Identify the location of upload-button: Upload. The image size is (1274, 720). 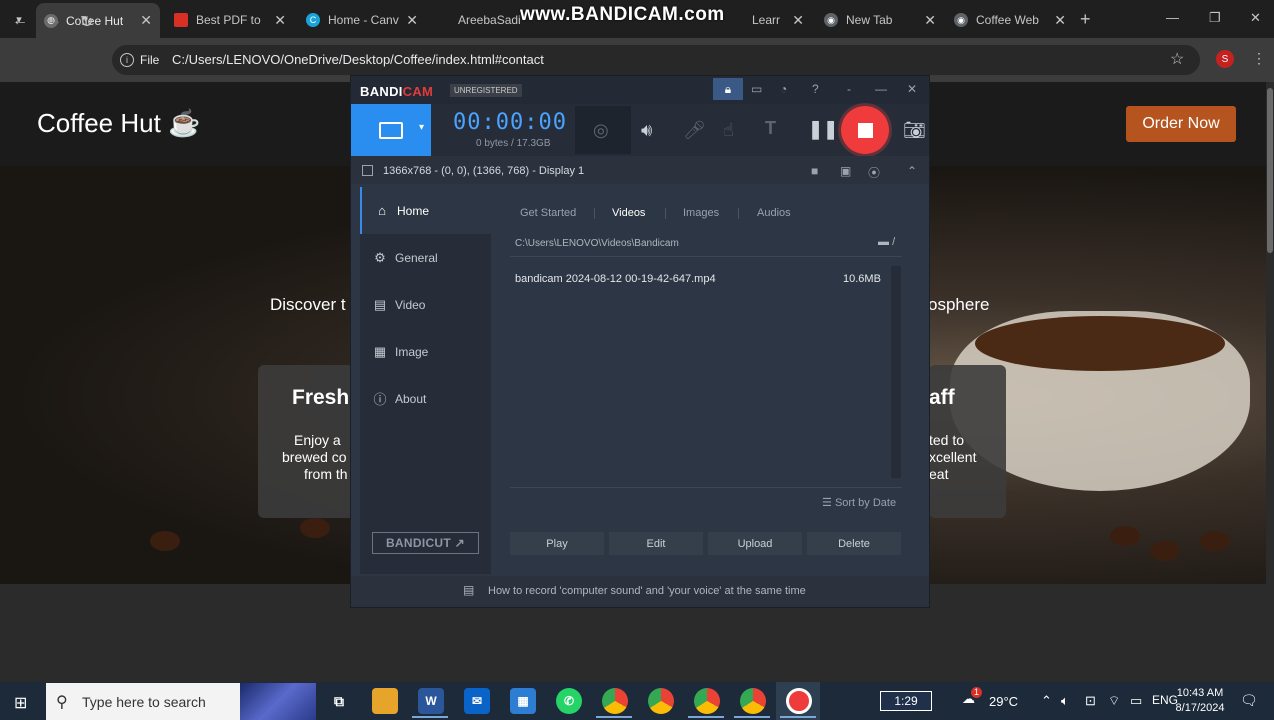
(755, 543).